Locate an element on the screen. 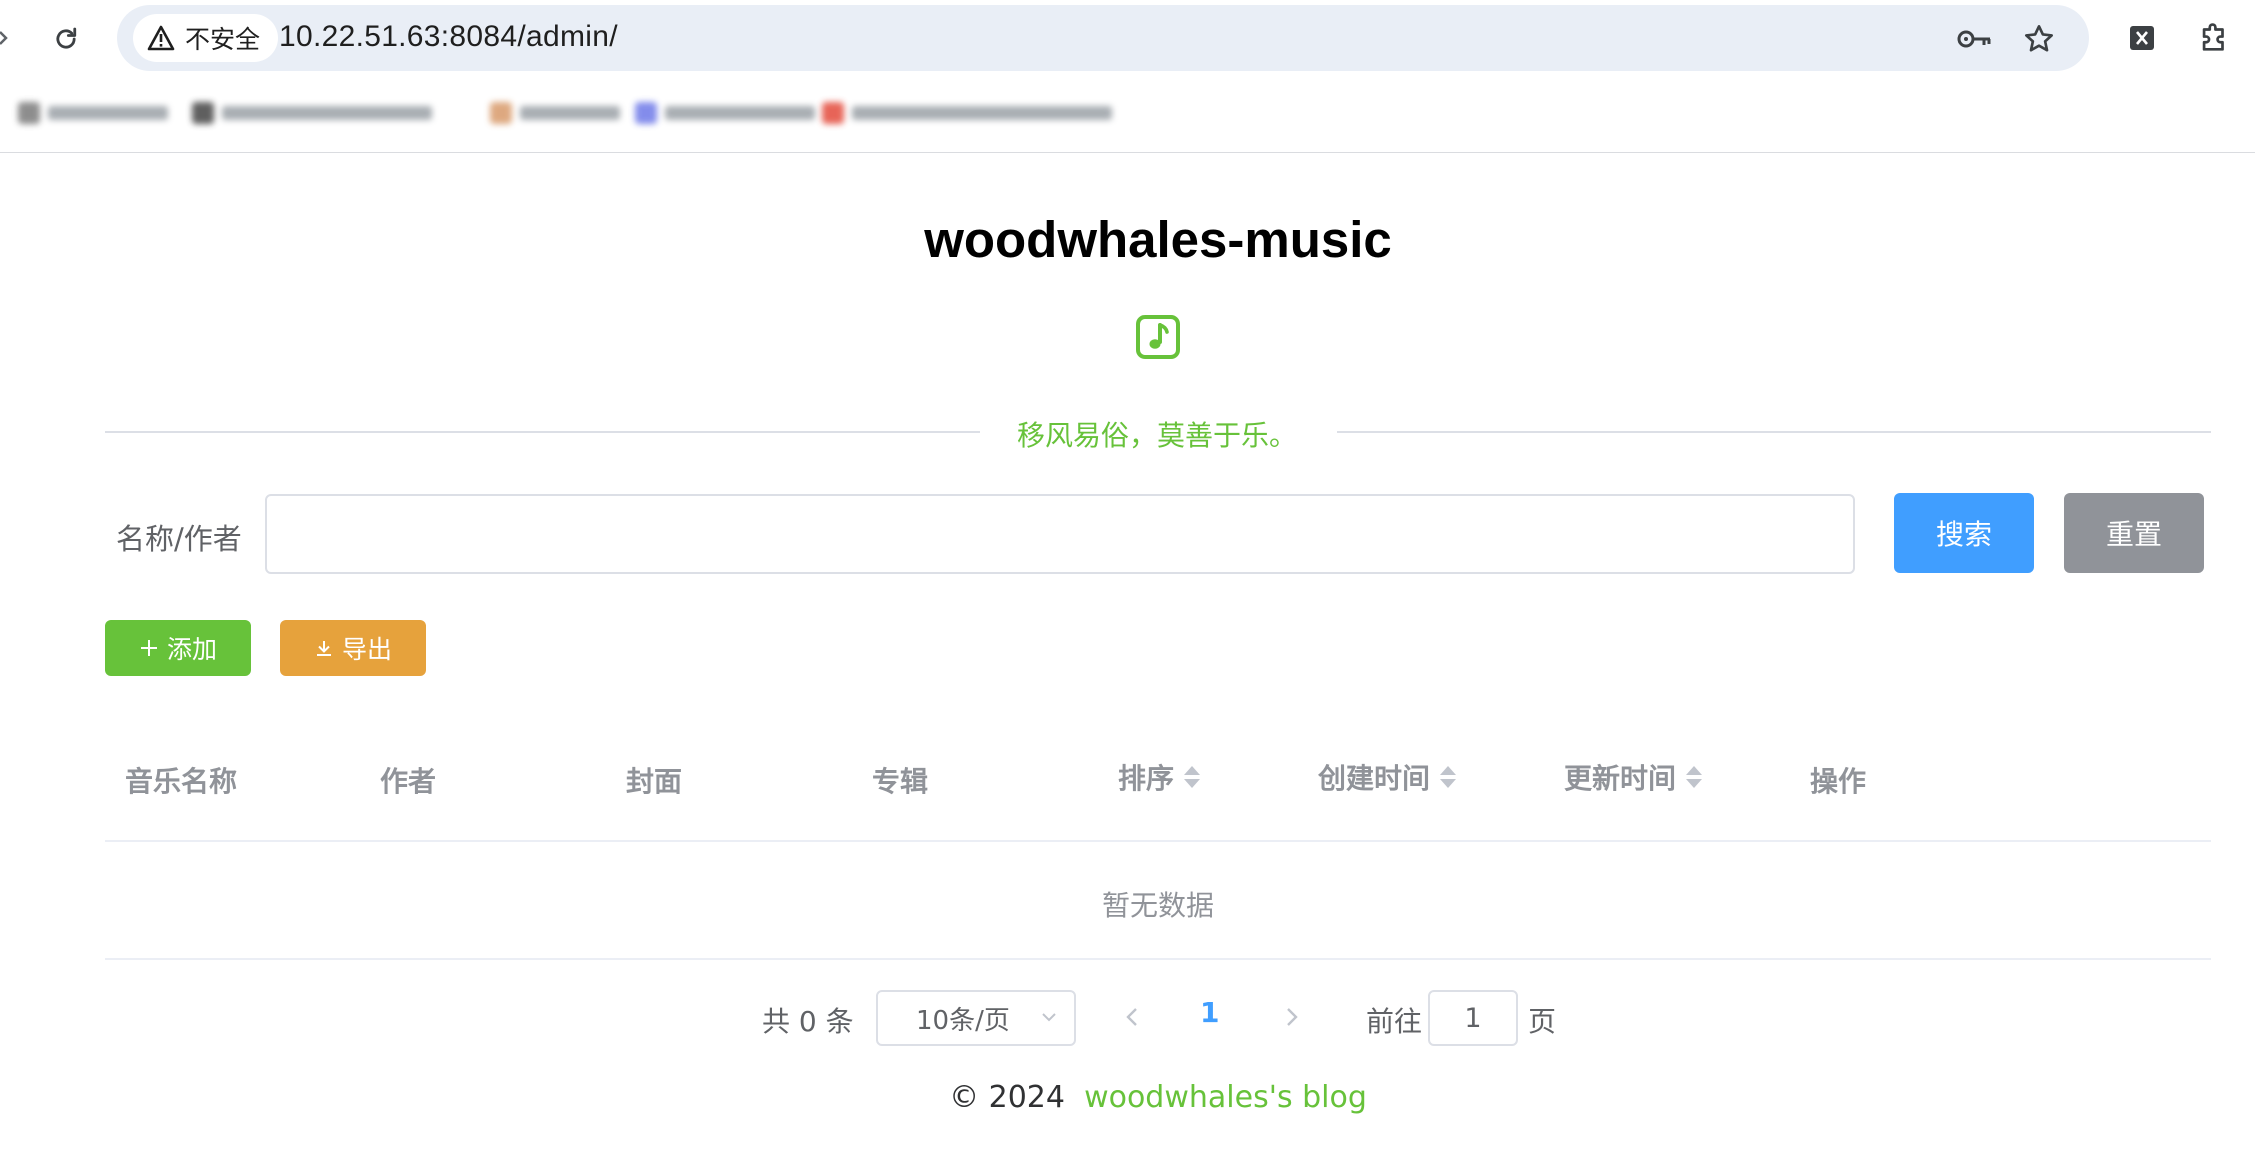  puzzle-icon is located at coordinates (2213, 37).